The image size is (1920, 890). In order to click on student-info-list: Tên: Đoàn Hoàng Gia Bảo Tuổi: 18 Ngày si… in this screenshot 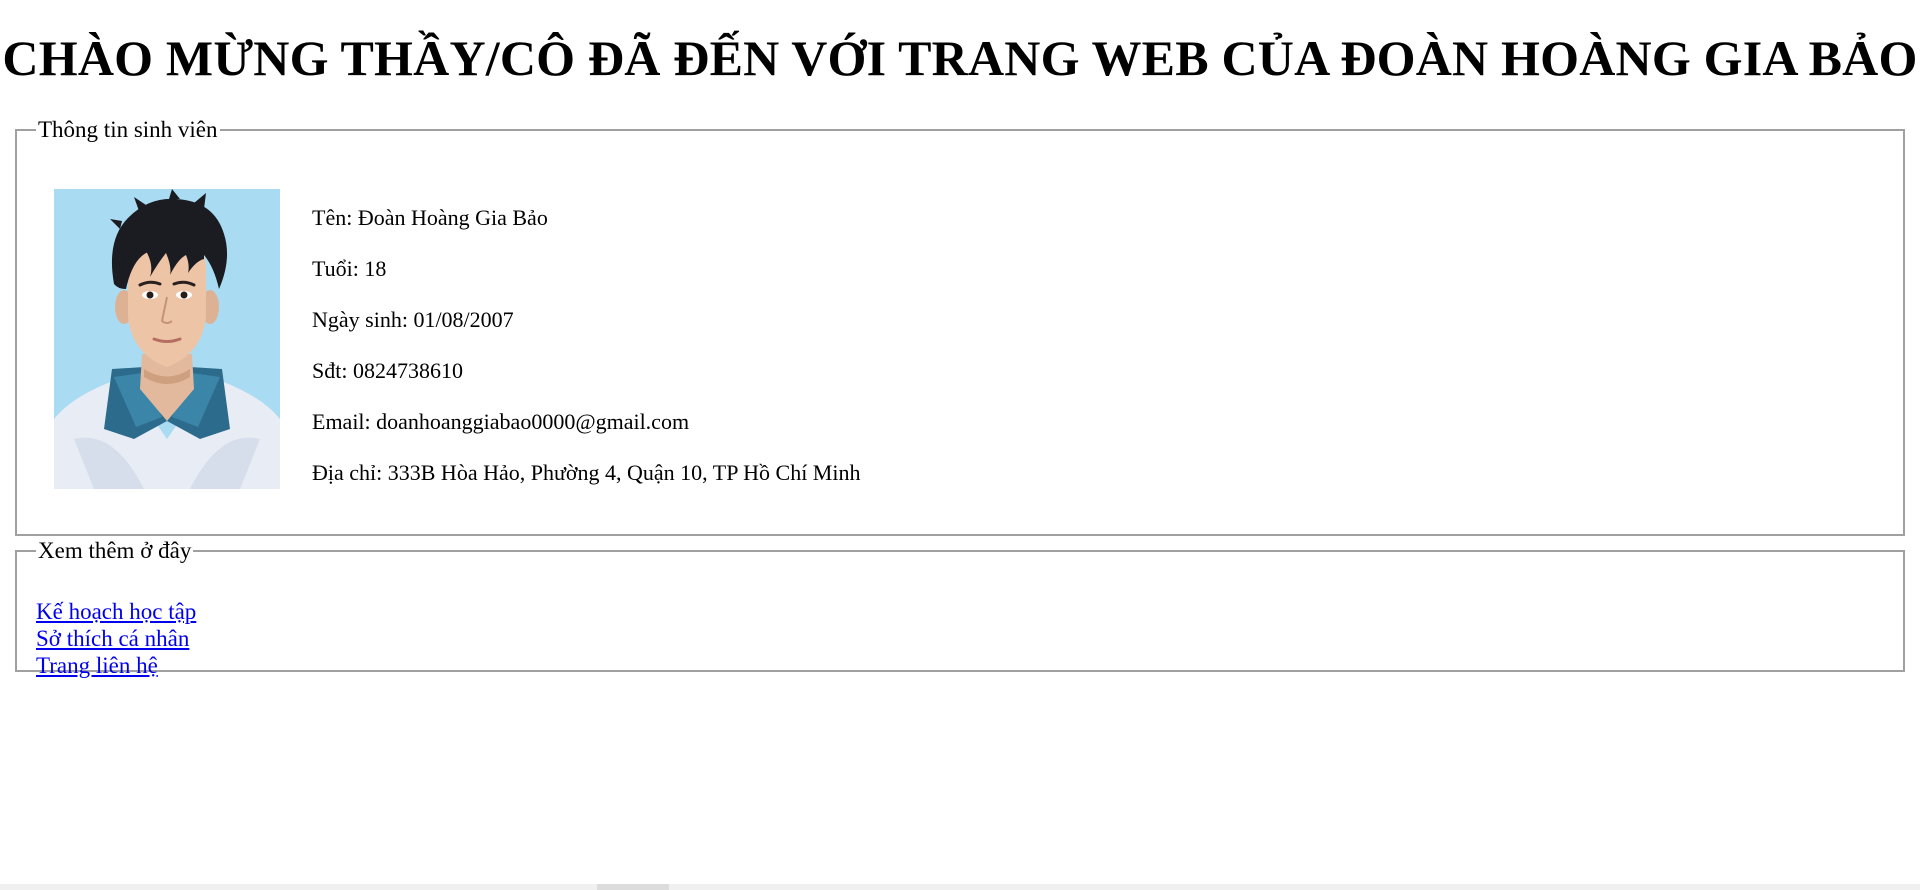, I will do `click(586, 358)`.